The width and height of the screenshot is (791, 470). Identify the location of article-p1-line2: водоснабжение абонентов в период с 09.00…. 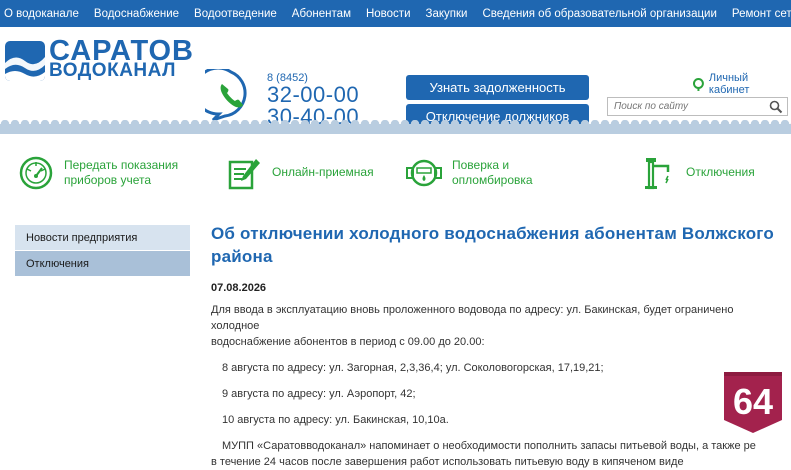
(348, 342).